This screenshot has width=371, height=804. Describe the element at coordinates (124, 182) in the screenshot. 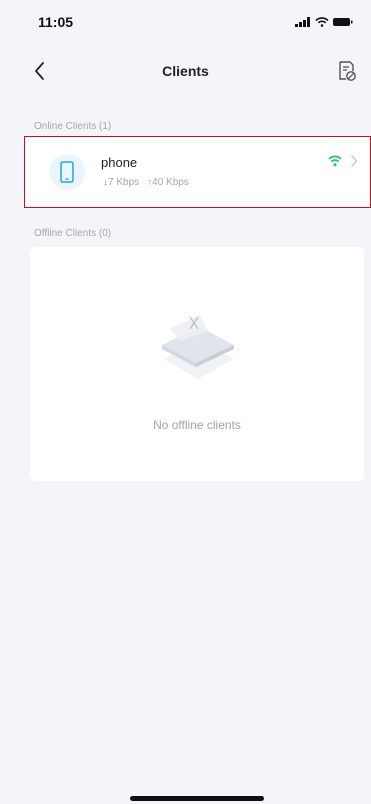

I see `download-rate-value: 7 Kbps` at that location.